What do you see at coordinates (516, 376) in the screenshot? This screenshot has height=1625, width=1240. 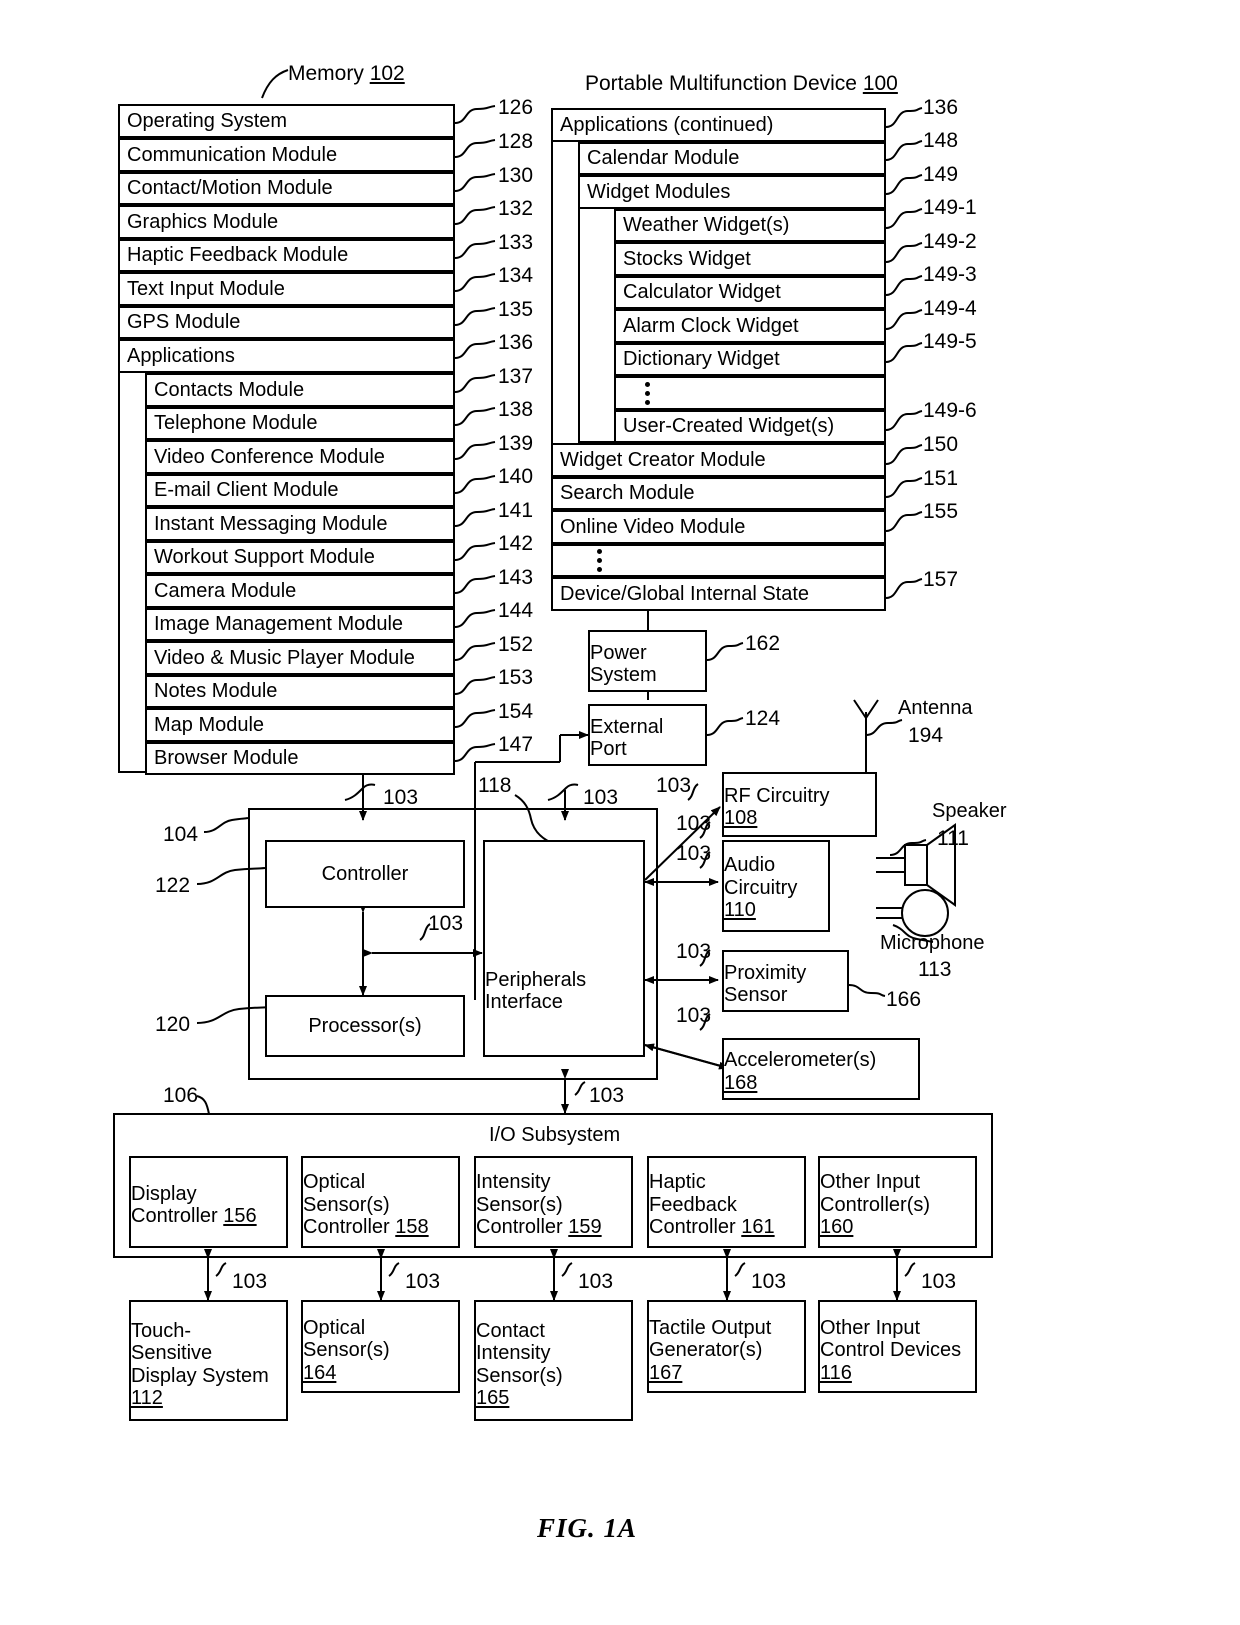 I see `ref-137: 137` at bounding box center [516, 376].